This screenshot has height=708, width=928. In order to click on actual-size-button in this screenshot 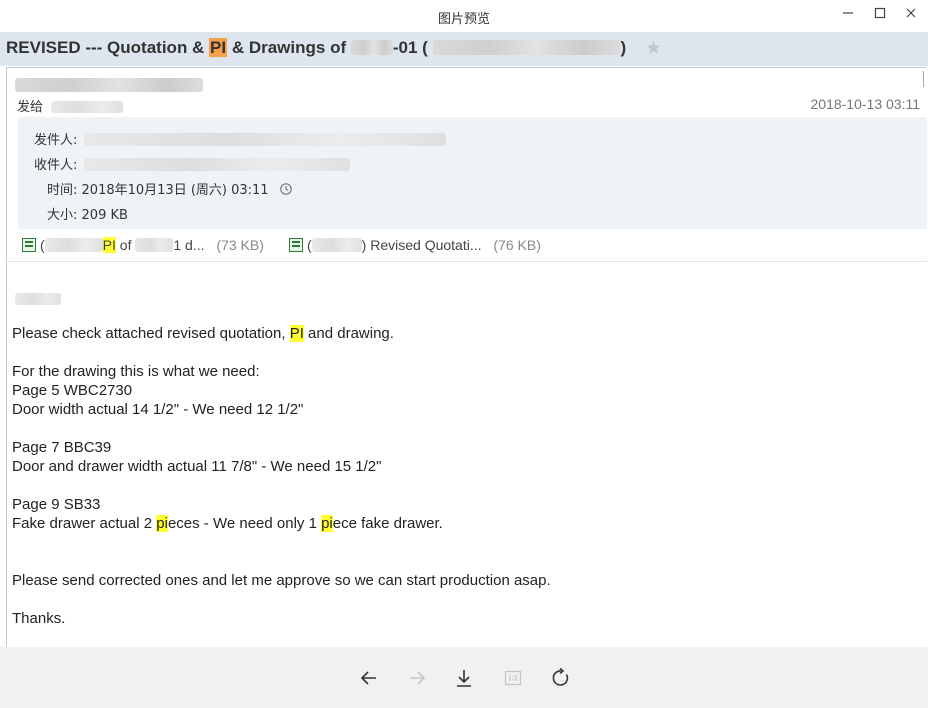, I will do `click(513, 678)`.